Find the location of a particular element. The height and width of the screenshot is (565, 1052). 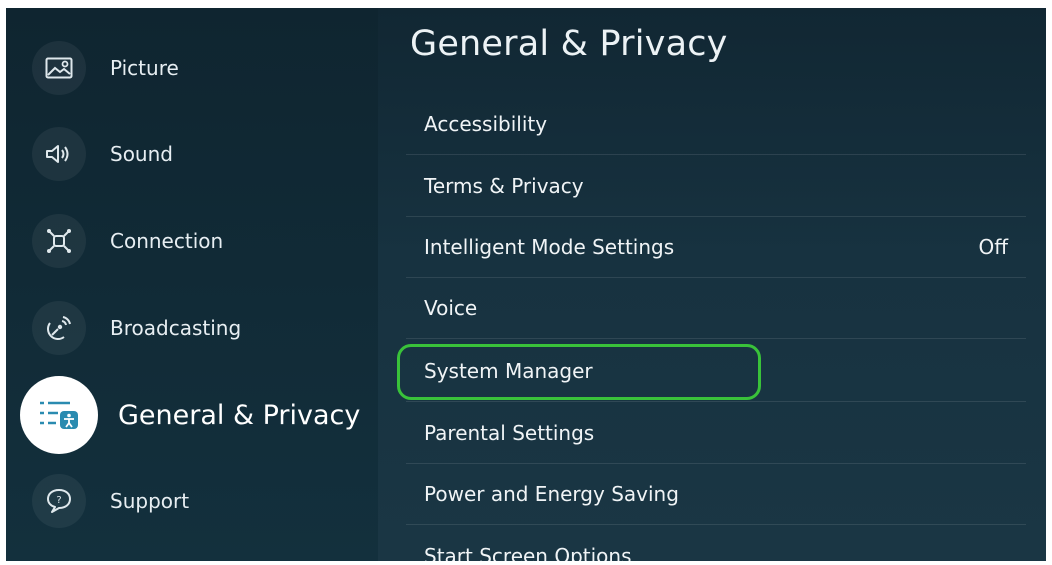

broadcasting-icon is located at coordinates (59, 328).